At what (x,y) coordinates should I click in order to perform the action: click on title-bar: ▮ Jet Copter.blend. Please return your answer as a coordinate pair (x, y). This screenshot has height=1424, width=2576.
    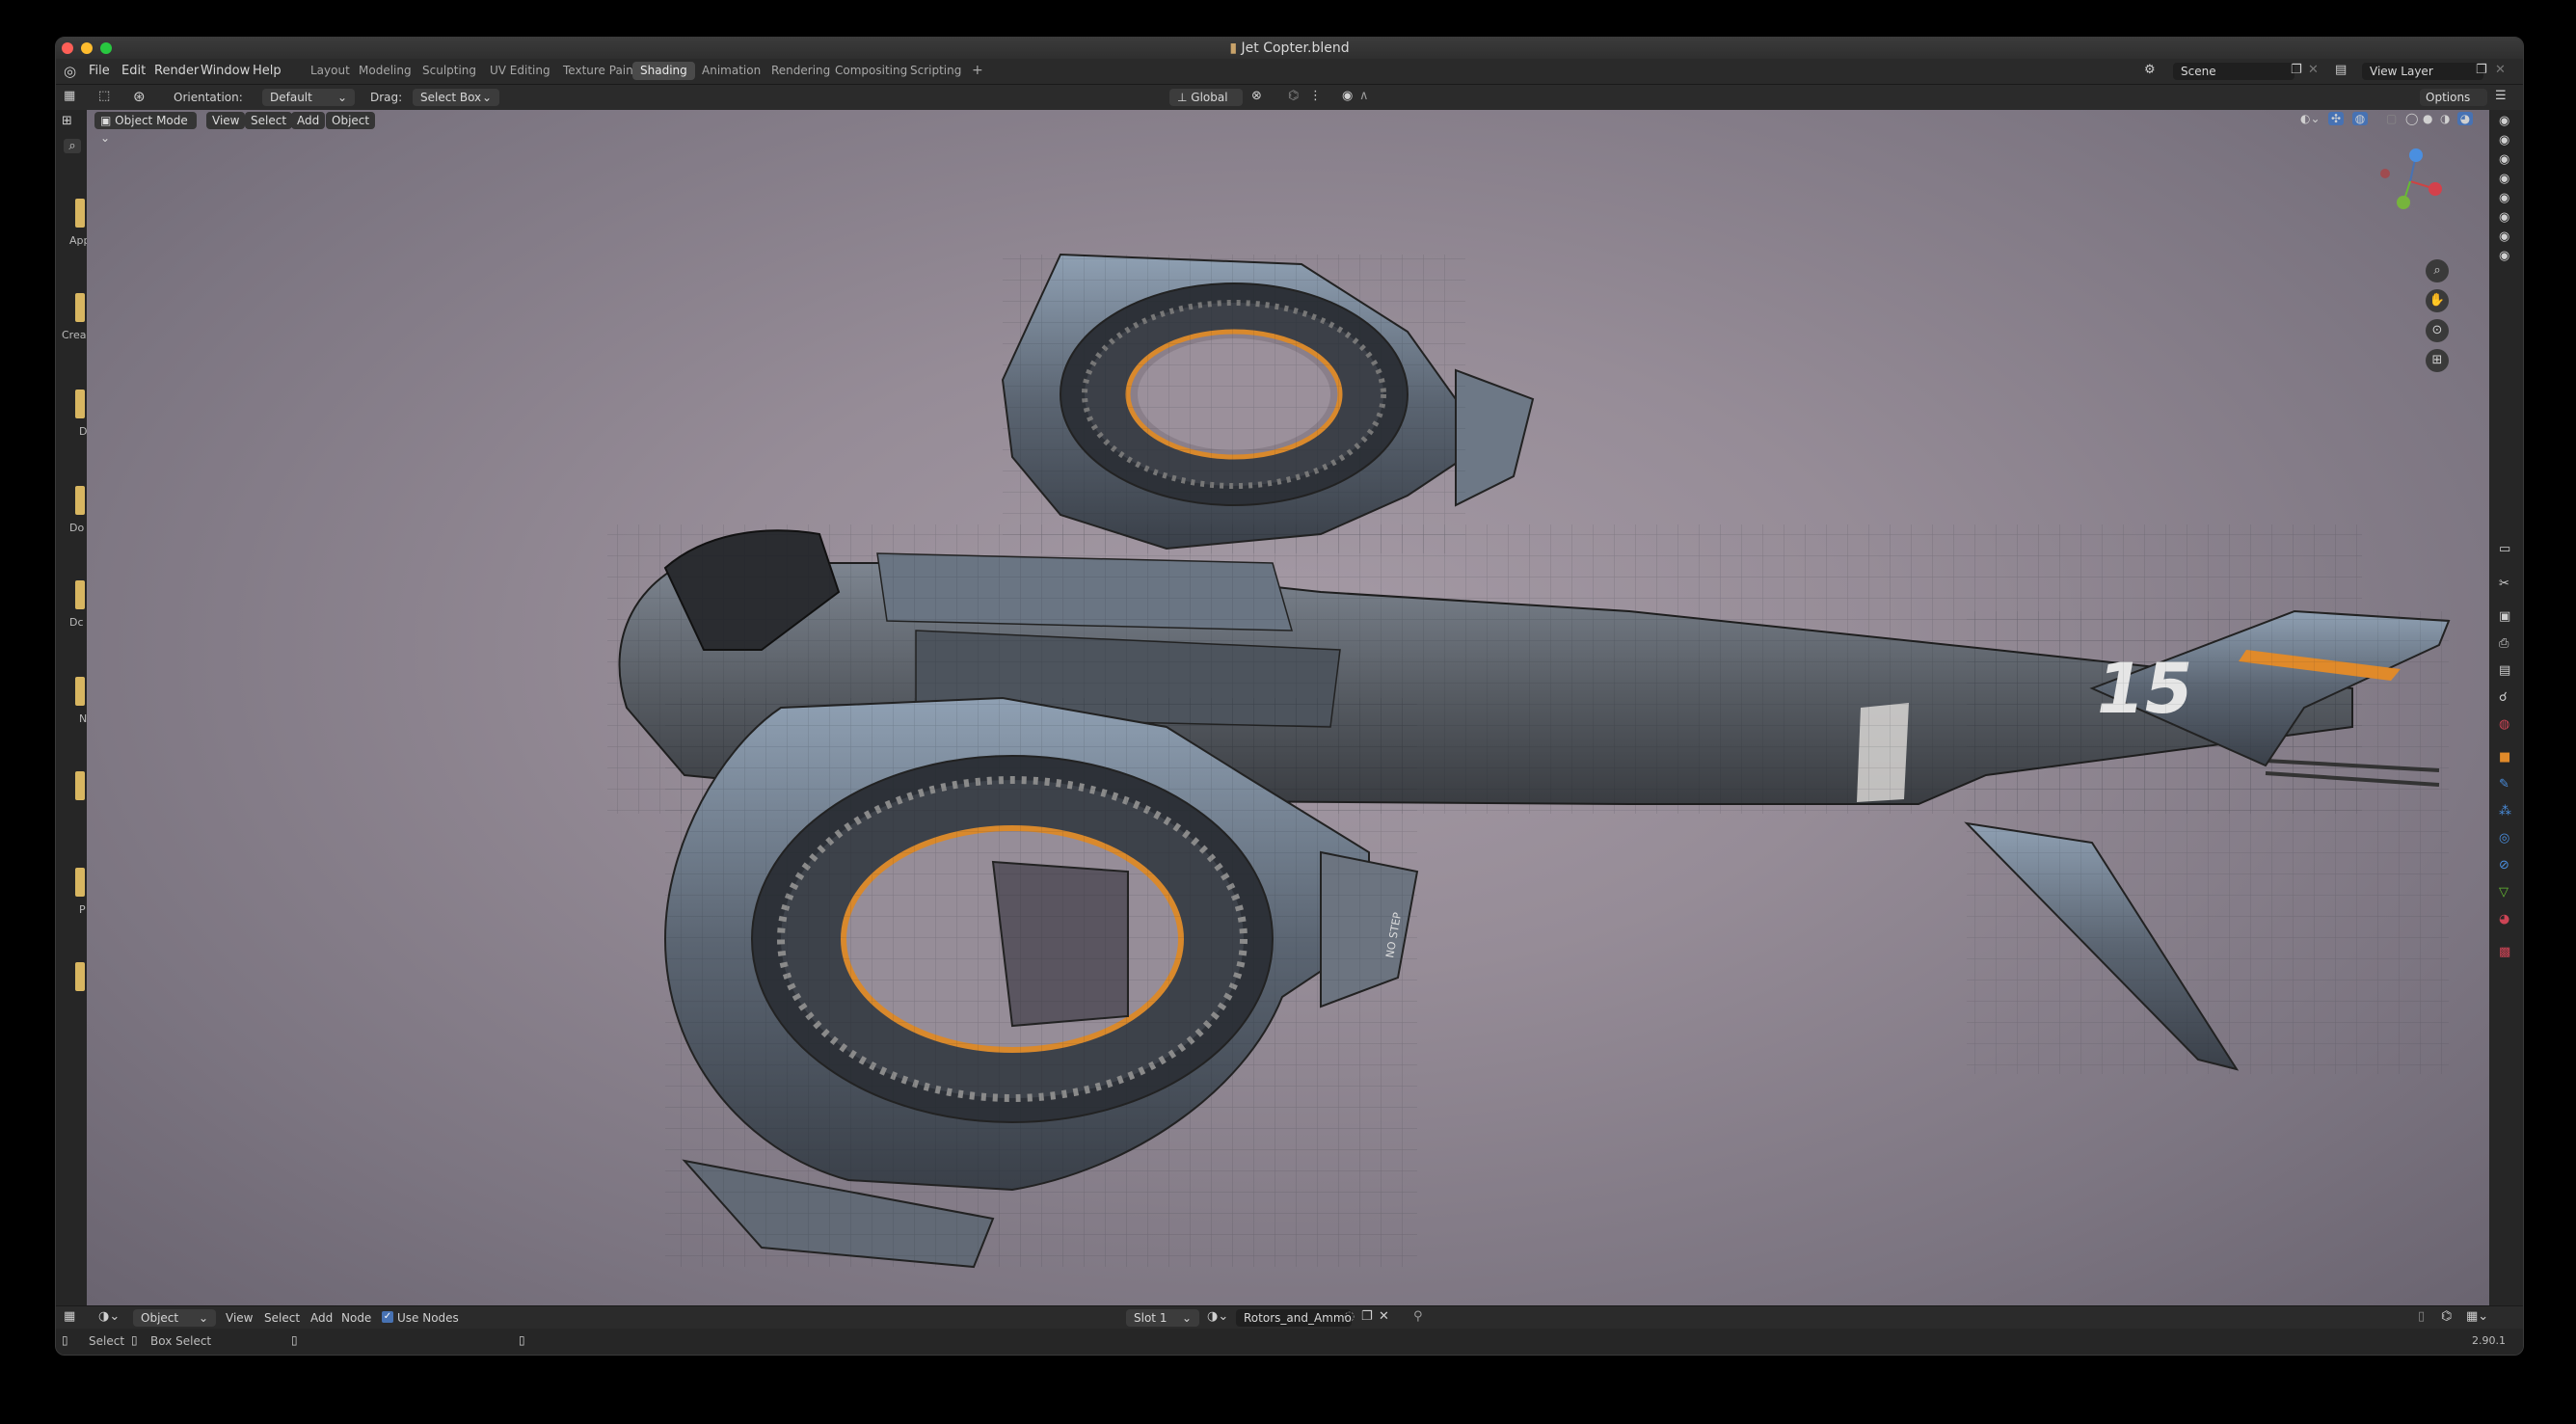
    Looking at the image, I should click on (1290, 49).